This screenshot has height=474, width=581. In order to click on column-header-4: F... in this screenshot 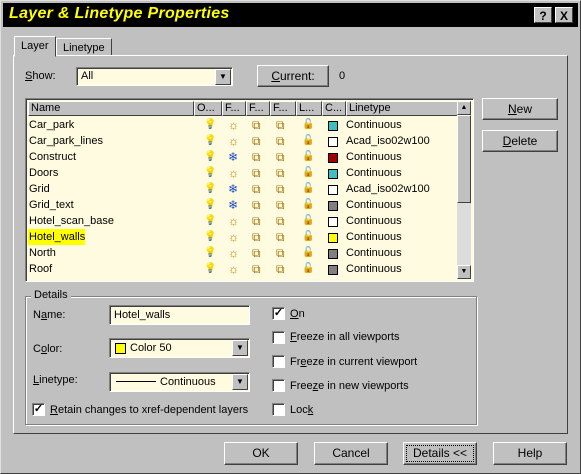, I will do `click(283, 108)`.